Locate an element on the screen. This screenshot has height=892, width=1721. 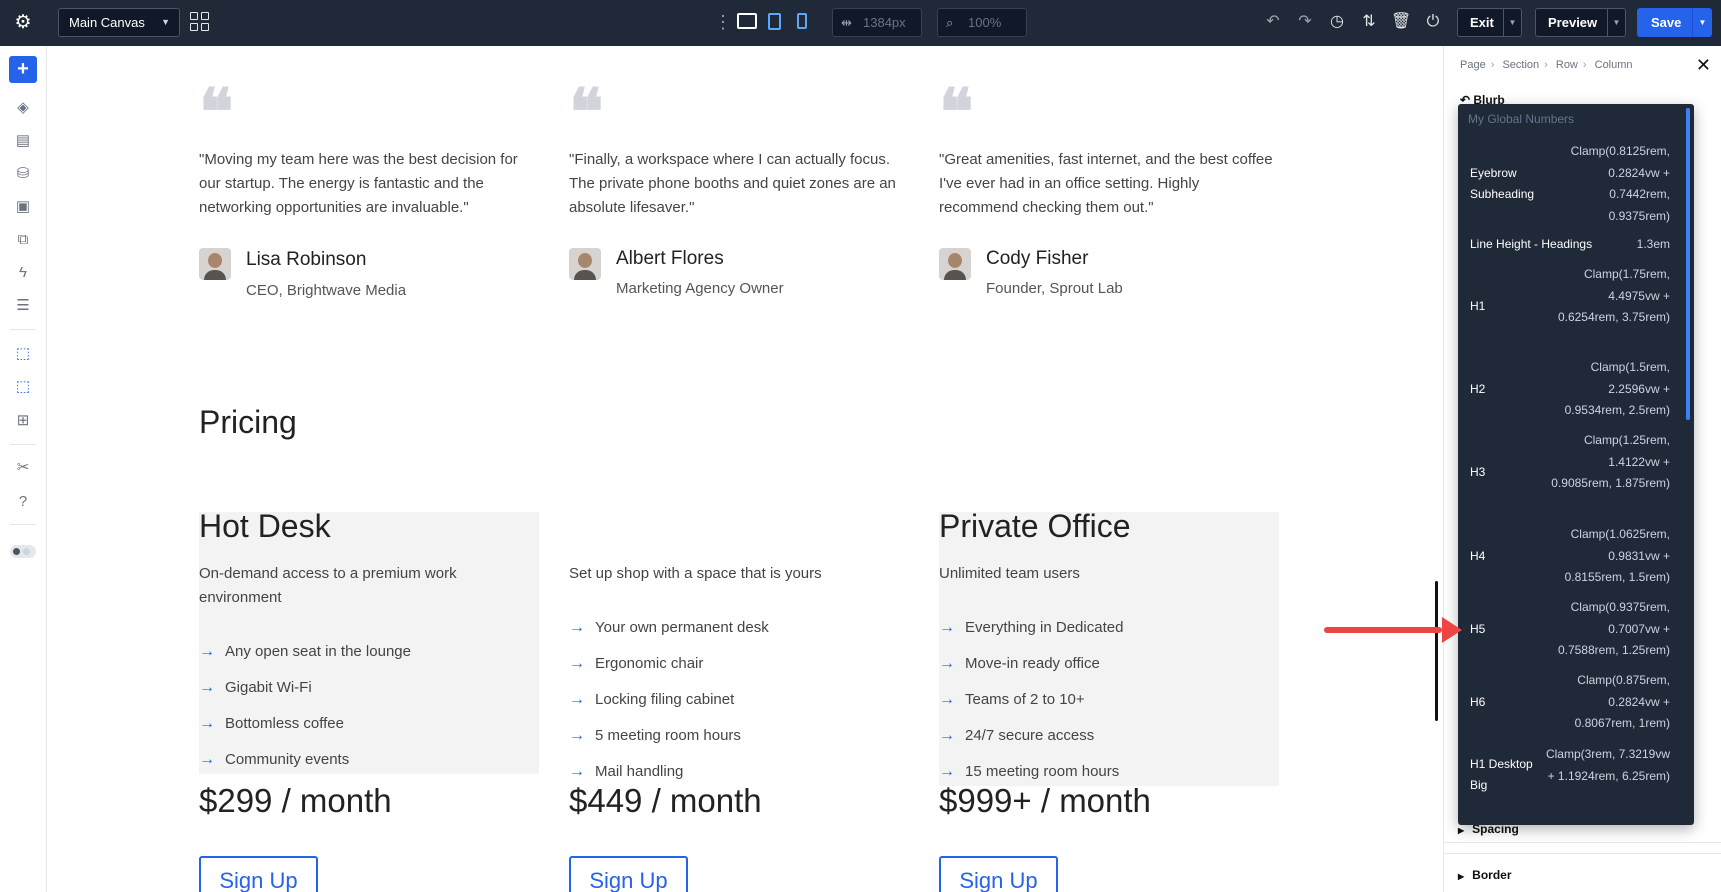
plan-feature: → 5 meeting room hours is located at coordinates (655, 735).